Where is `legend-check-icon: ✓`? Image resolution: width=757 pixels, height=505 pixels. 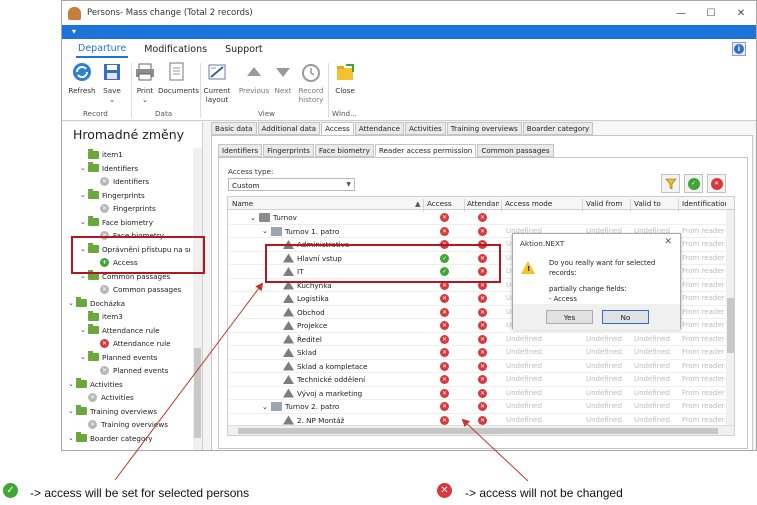
legend-check-icon: ✓ is located at coordinates (10, 490).